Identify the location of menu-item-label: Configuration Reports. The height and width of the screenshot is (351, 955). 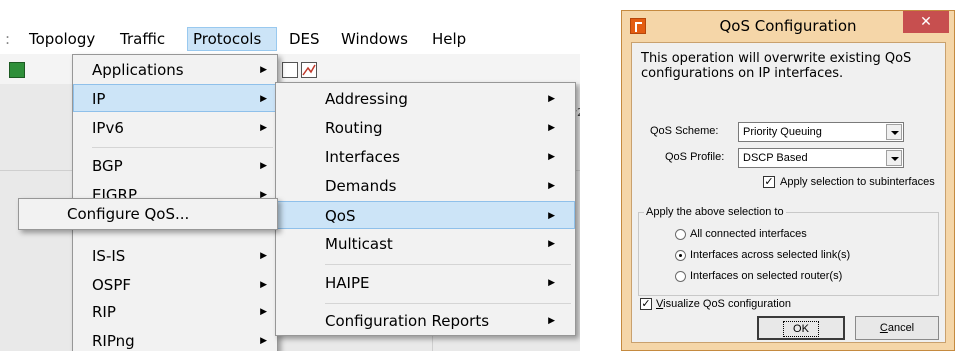
(407, 321).